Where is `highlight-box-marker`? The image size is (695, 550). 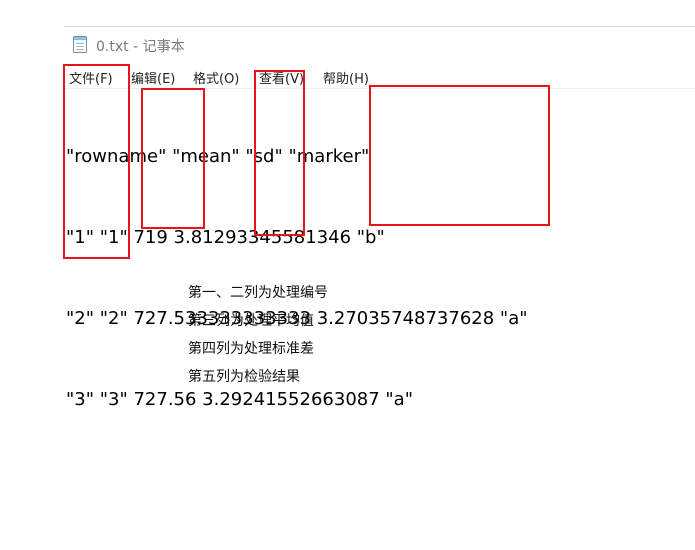
highlight-box-marker is located at coordinates (459, 155).